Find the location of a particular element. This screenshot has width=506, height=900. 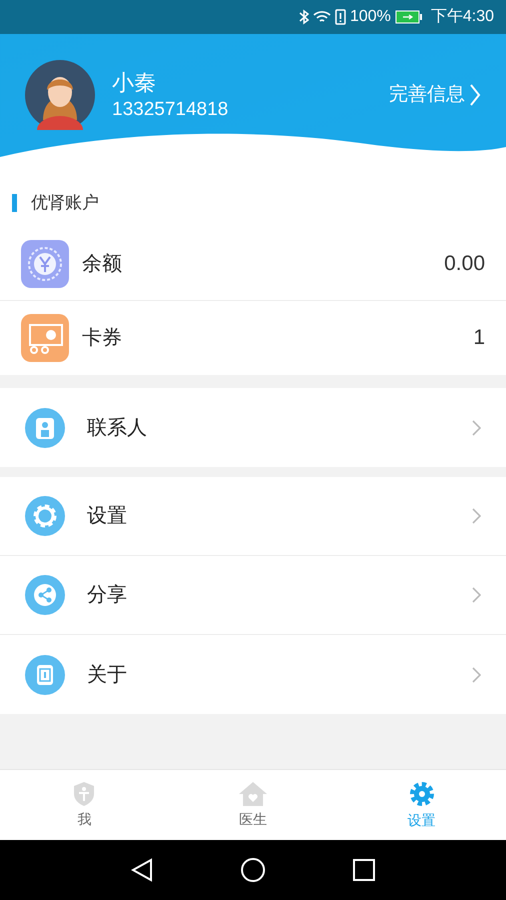

clock: 下午4:30 is located at coordinates (462, 17).